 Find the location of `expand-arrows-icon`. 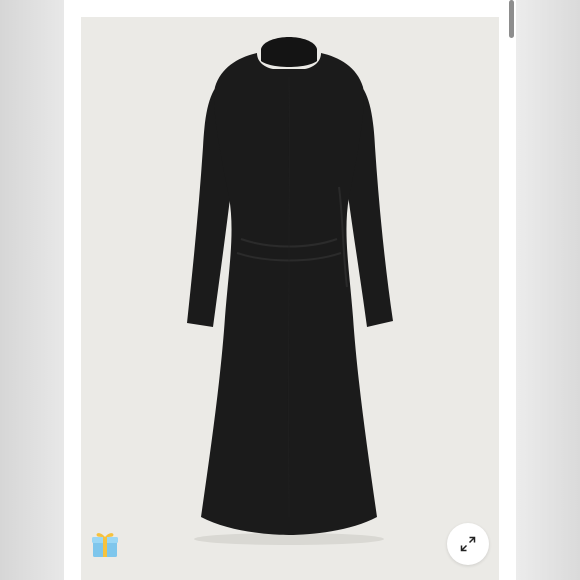

expand-arrows-icon is located at coordinates (468, 544).